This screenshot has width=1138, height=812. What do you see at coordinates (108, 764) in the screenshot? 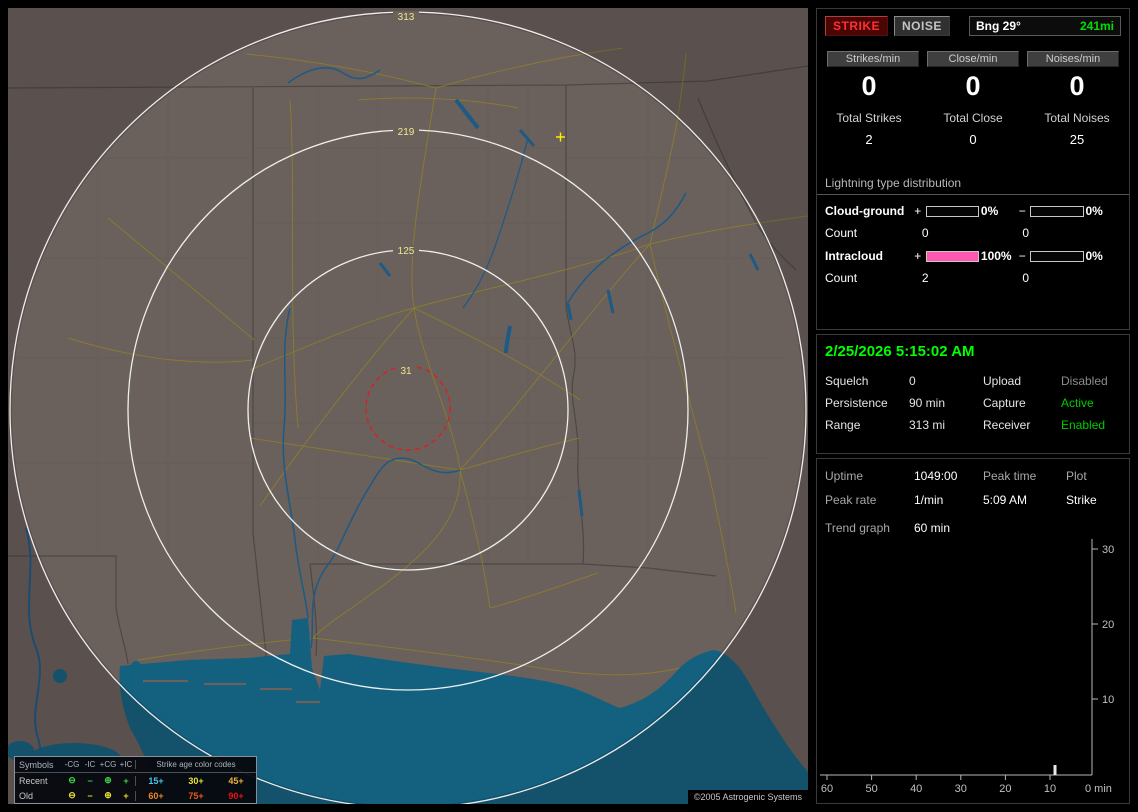
I see `legend-col-pos-cg: +CG` at bounding box center [108, 764].